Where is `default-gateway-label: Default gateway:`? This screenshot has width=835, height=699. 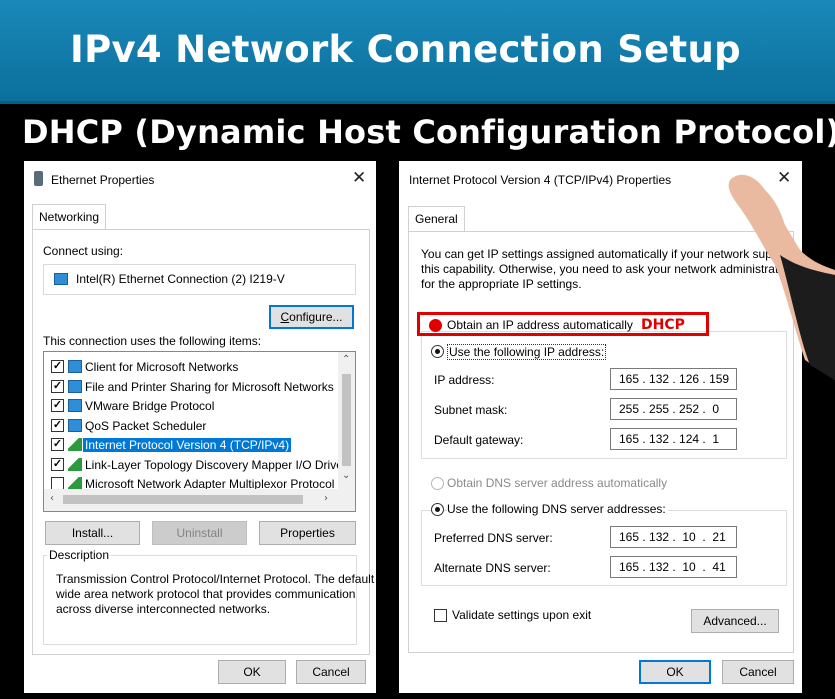 default-gateway-label: Default gateway: is located at coordinates (479, 440).